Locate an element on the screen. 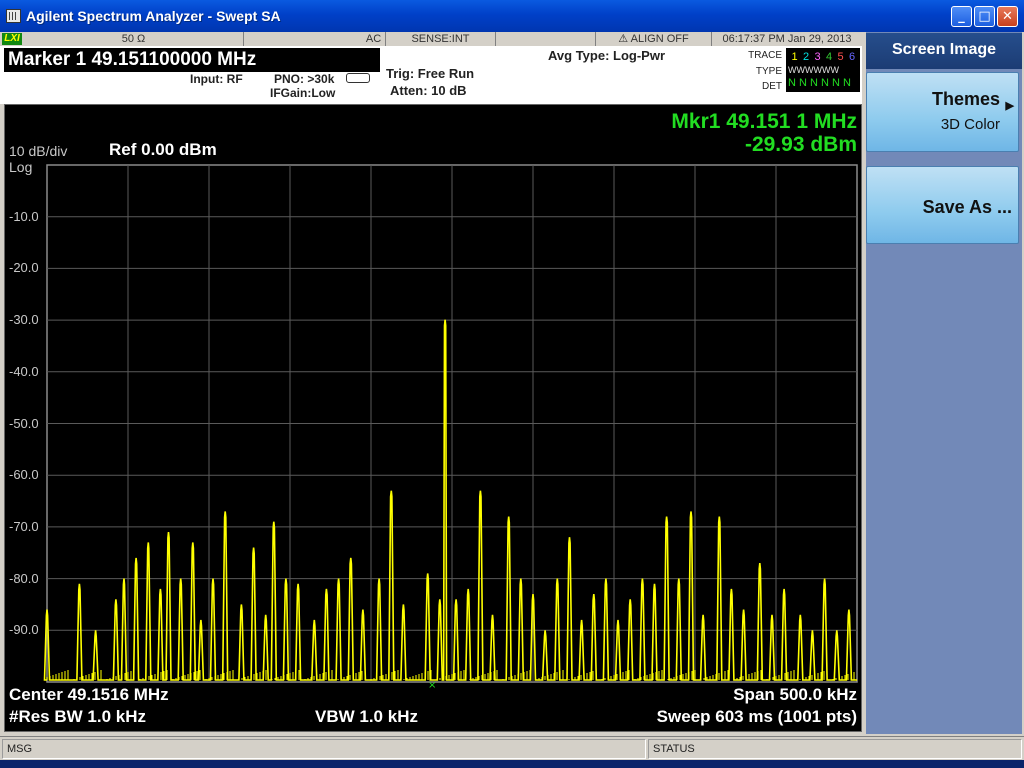  trace-number-5: 5 is located at coordinates (840, 57).